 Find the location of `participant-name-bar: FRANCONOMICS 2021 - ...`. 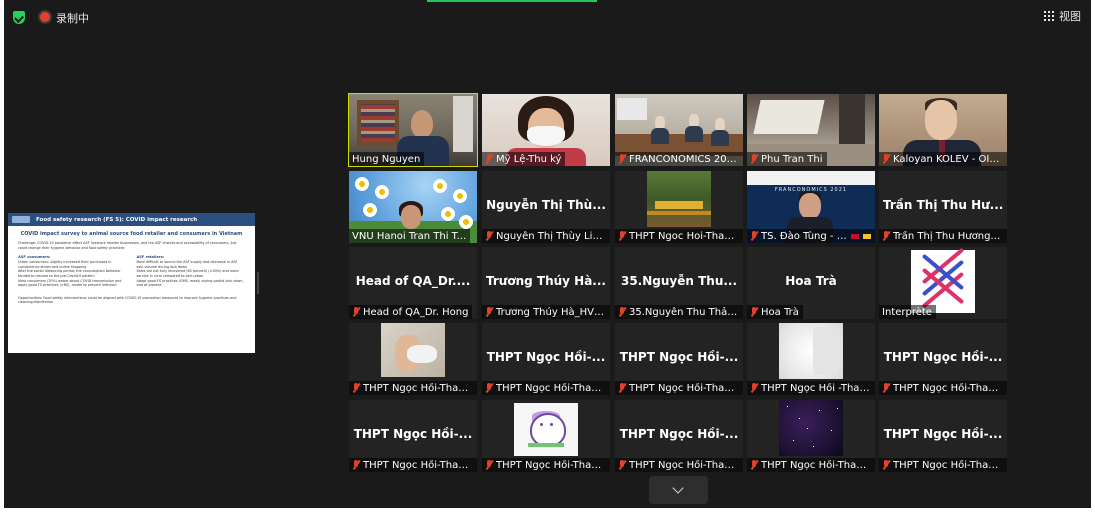

participant-name-bar: FRANCONOMICS 2021 - ... is located at coordinates (679, 159).